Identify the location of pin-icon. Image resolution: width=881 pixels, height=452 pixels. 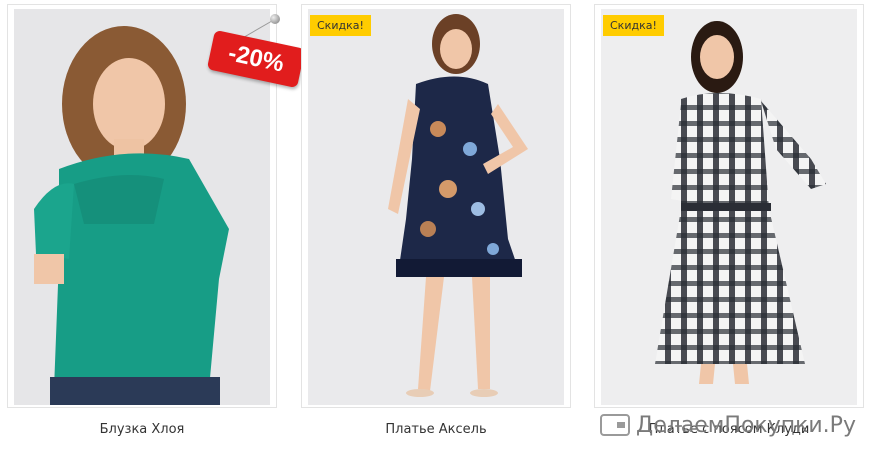
(275, 19).